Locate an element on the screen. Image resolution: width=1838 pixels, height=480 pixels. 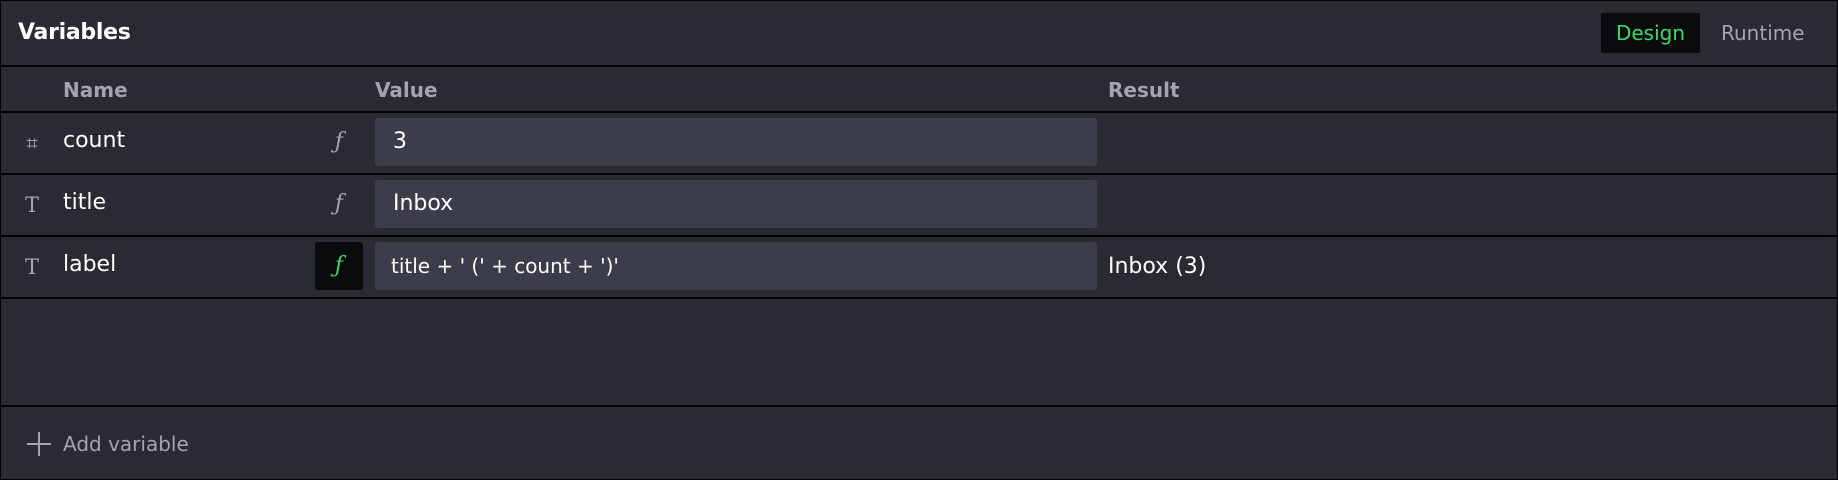
panel-footer: Add variable is located at coordinates (919, 443).